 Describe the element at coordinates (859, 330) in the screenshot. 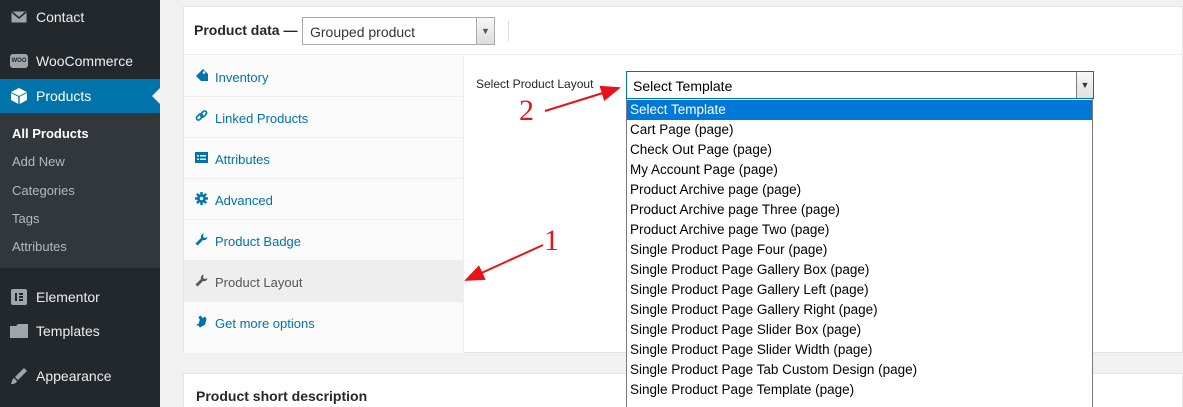

I see `dropdown-option: Single Product Page Slider Box (page)` at that location.